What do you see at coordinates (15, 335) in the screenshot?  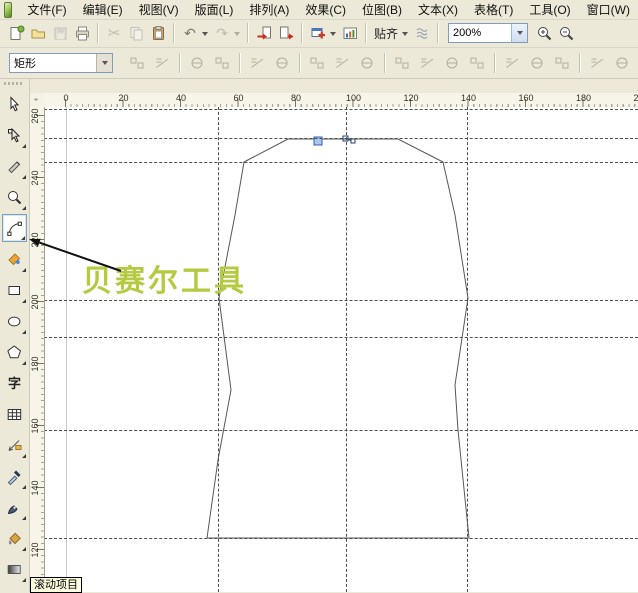 I see `toolbox: 字` at bounding box center [15, 335].